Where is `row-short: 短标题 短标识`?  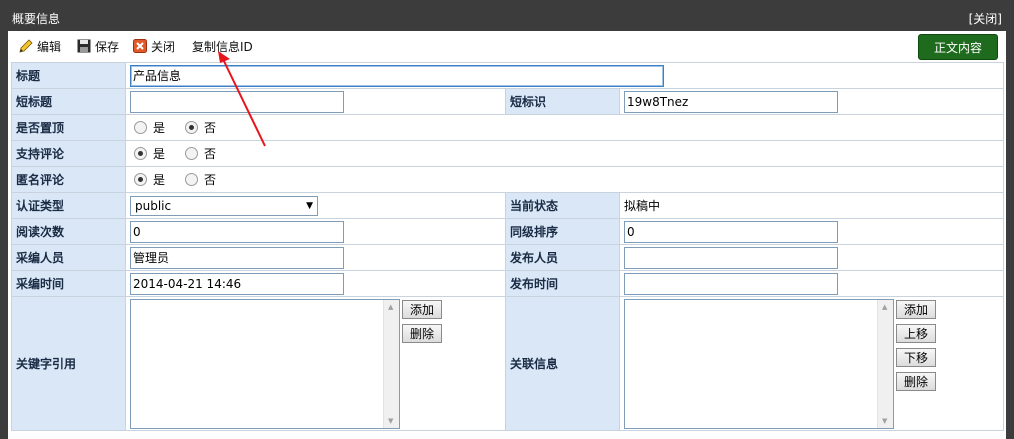 row-short: 短标题 短标识 is located at coordinates (507, 101).